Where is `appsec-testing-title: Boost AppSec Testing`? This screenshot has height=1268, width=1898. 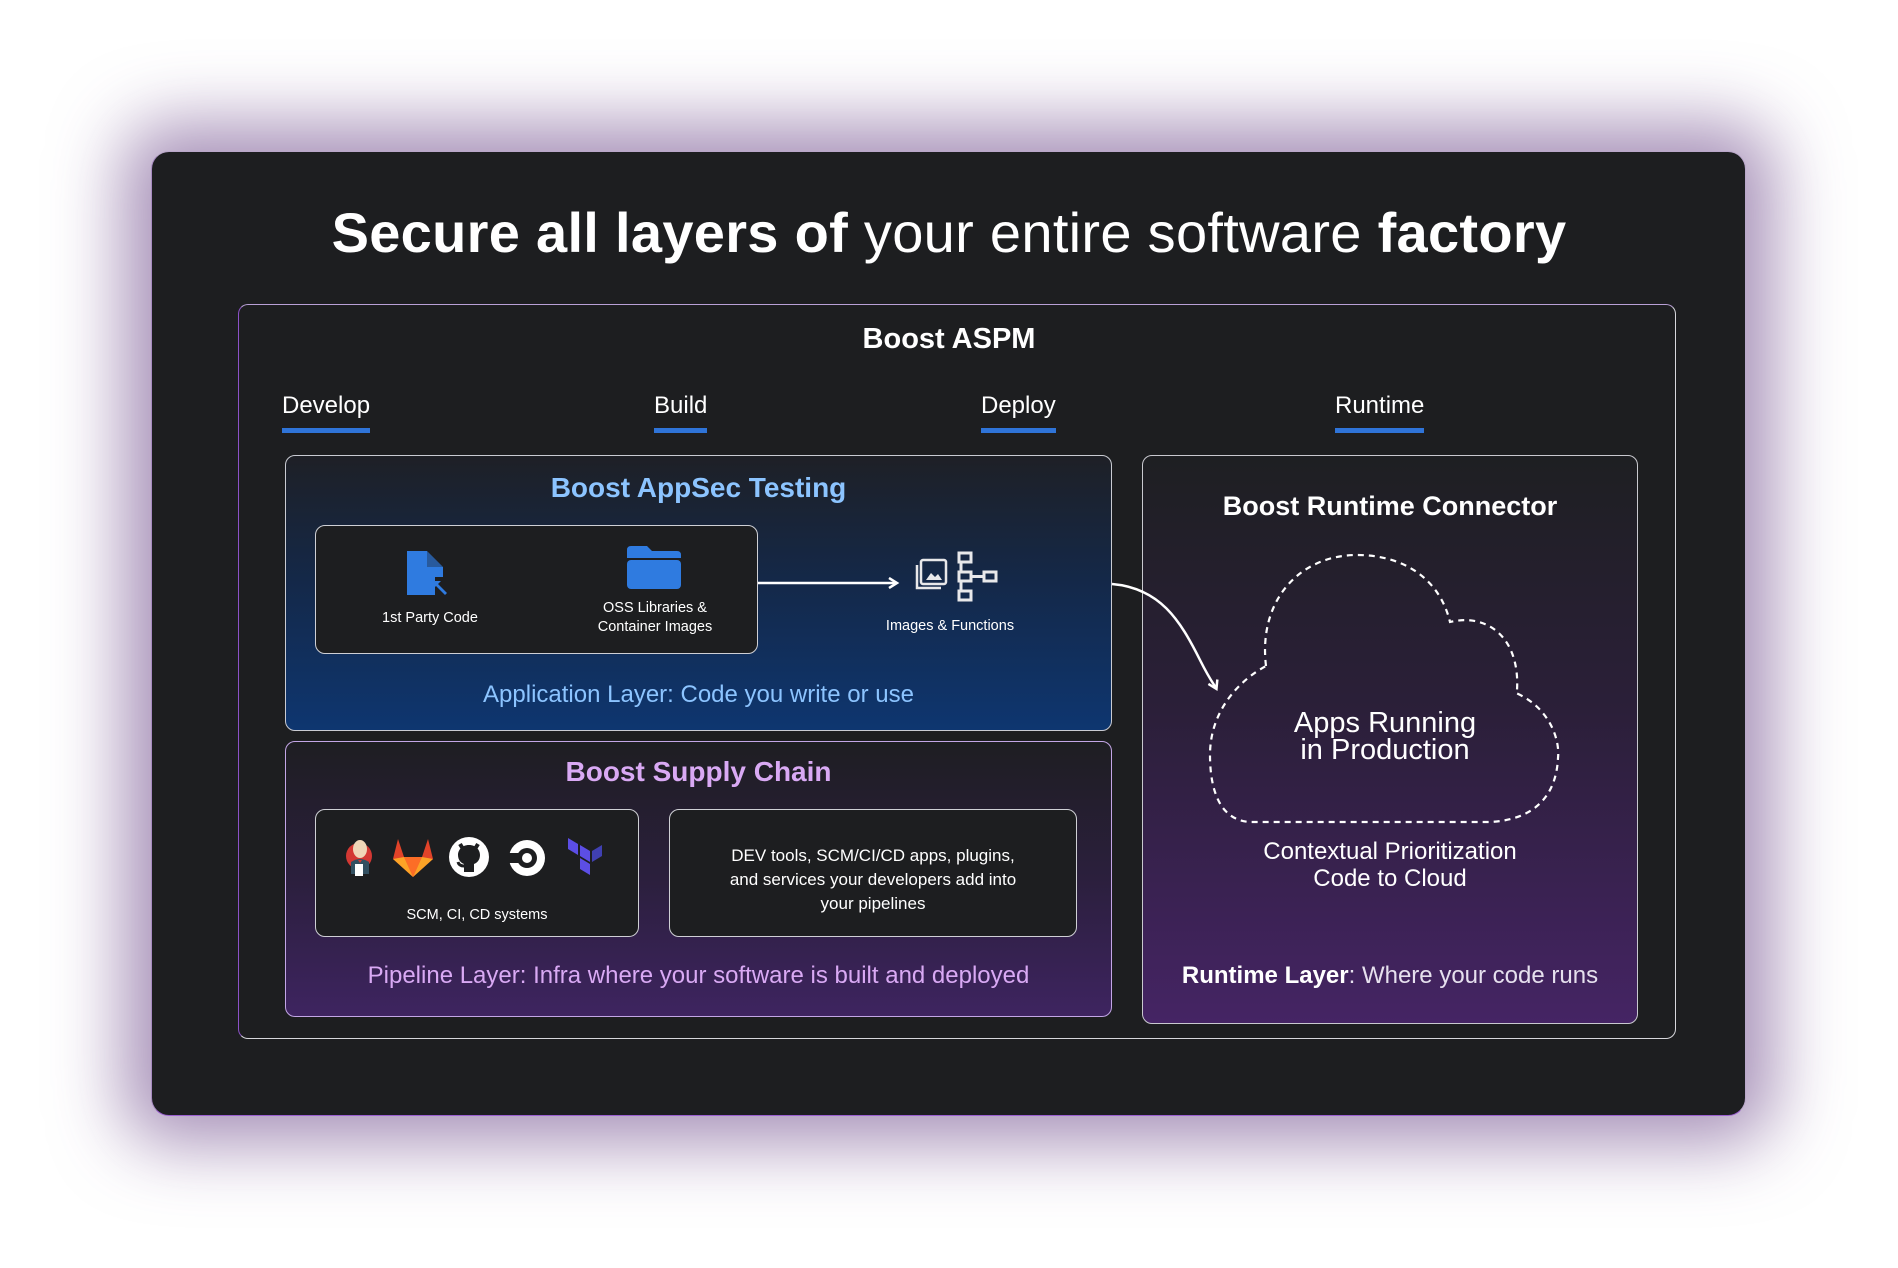
appsec-testing-title: Boost AppSec Testing is located at coordinates (698, 487).